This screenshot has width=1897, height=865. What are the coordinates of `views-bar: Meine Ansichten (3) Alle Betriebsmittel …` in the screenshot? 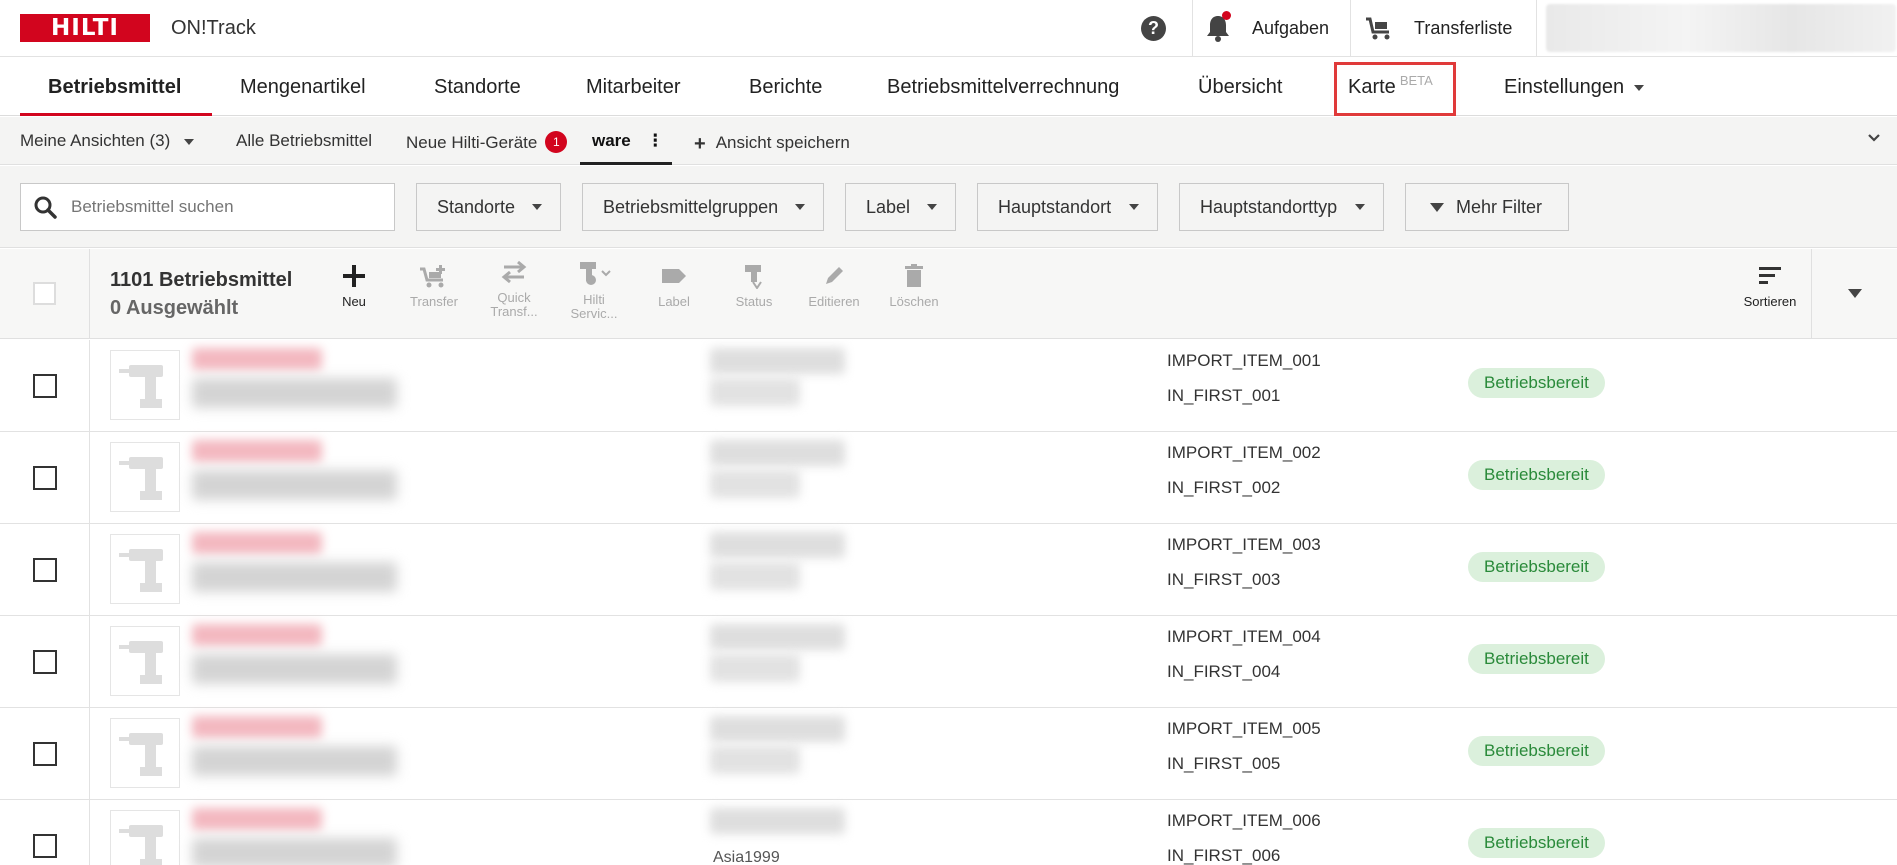 It's located at (948, 141).